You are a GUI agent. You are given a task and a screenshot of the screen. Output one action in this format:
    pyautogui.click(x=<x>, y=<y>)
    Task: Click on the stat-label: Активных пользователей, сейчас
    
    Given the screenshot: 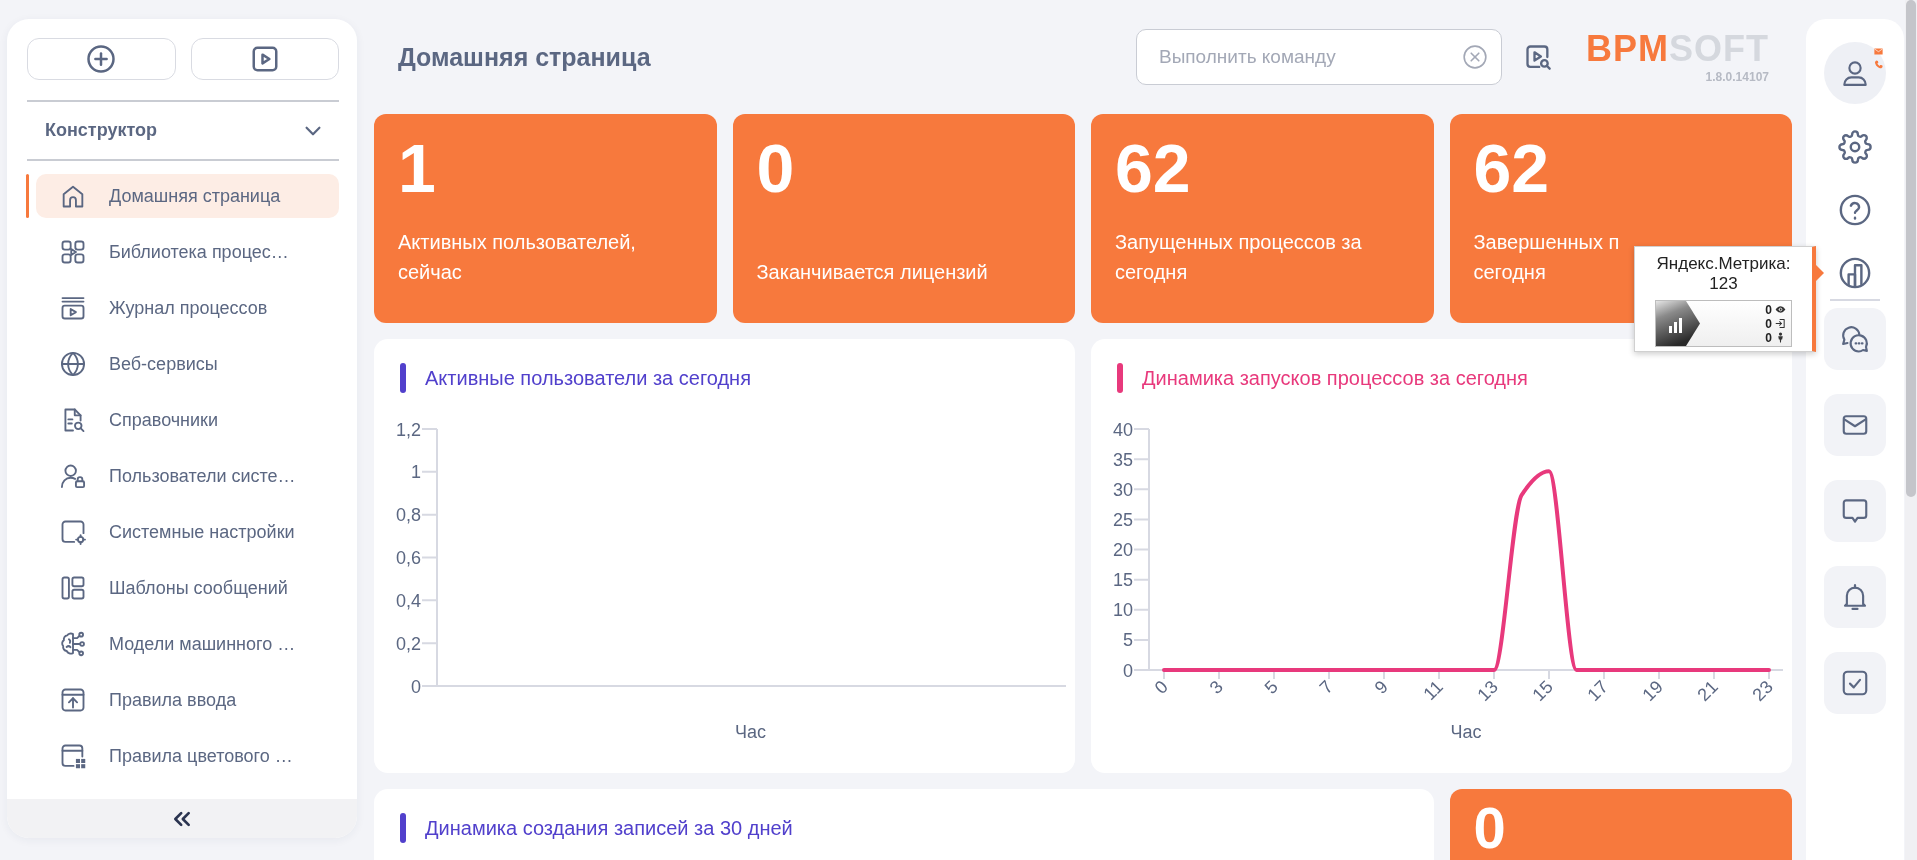 What is the action you would take?
    pyautogui.click(x=517, y=257)
    